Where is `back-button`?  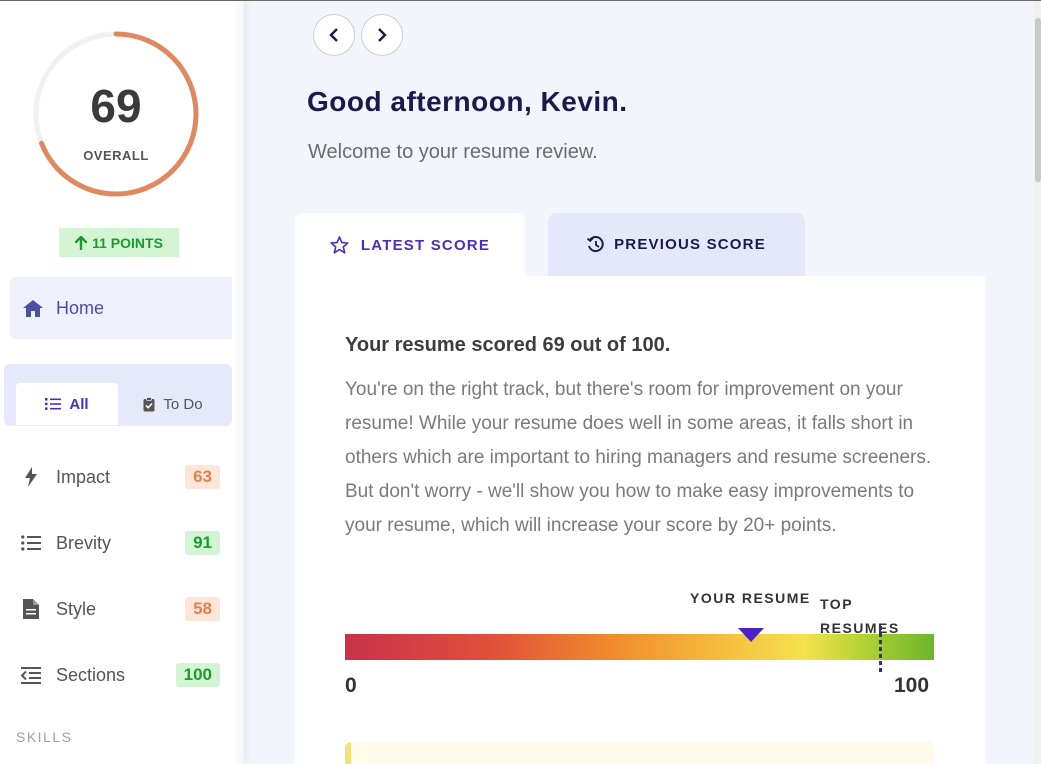 back-button is located at coordinates (334, 35).